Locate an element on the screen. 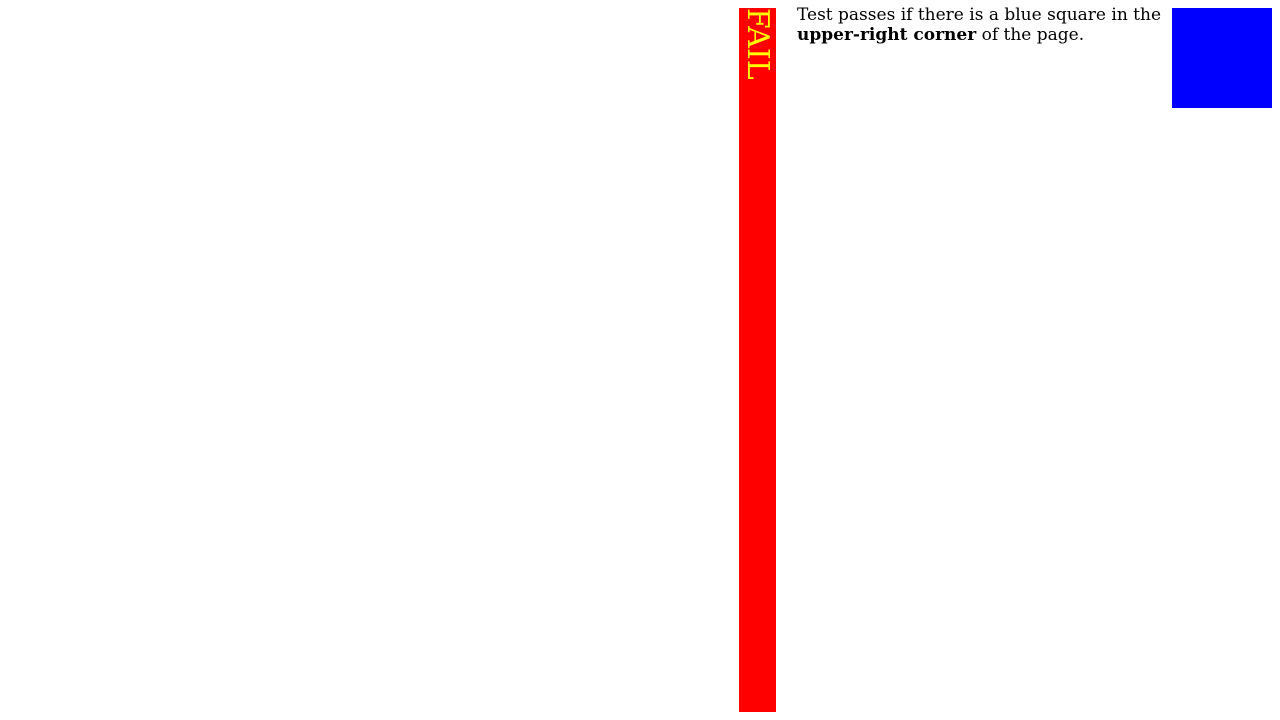  instructions-emphasis: upper-right corner is located at coordinates (887, 35).